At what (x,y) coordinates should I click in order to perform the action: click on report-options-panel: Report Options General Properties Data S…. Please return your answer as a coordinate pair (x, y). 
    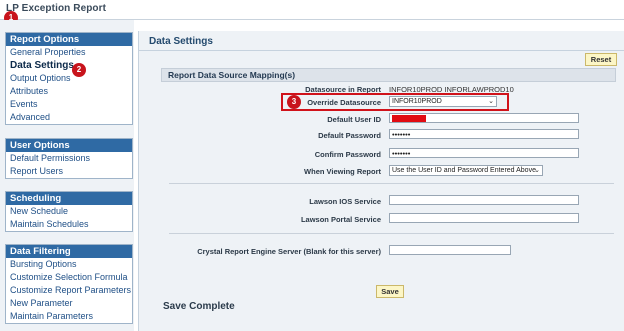
    Looking at the image, I should click on (69, 78).